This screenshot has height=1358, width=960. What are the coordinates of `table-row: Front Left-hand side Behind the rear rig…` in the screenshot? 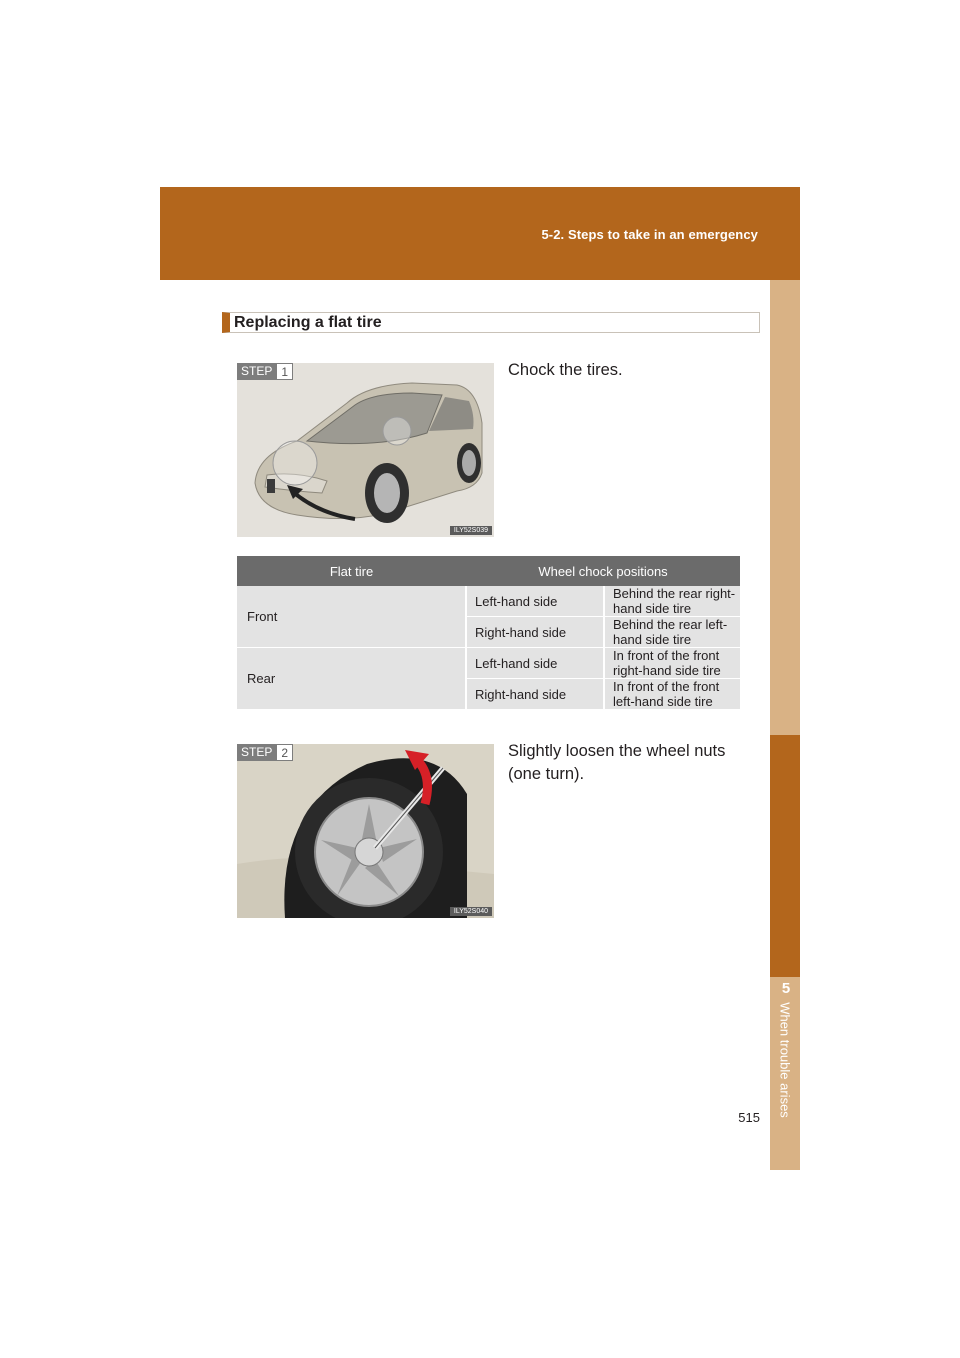 It's located at (488, 617).